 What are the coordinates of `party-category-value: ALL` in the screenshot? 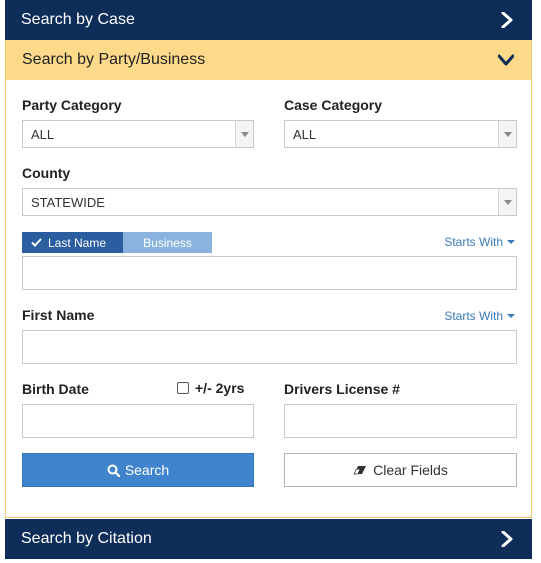 It's located at (43, 134).